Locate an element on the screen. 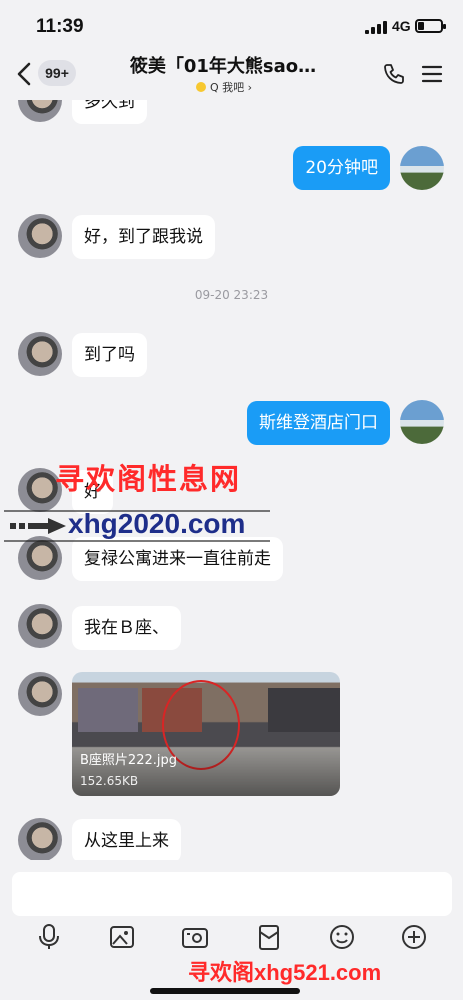 The image size is (463, 1000). home-indicator is located at coordinates (225, 991).